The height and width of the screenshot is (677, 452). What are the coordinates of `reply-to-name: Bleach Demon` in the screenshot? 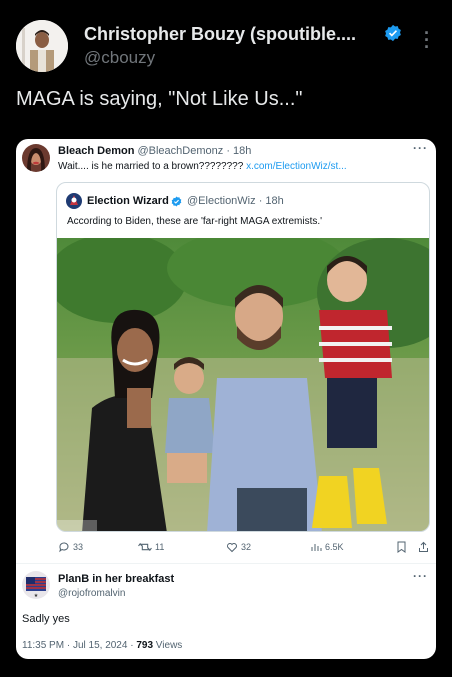 It's located at (96, 151).